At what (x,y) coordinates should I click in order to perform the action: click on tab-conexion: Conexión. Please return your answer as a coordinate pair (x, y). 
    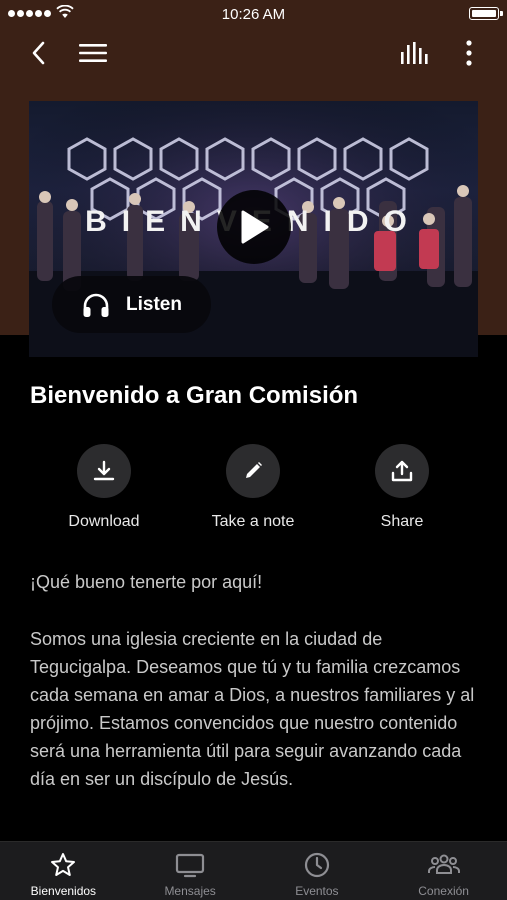
    Looking at the image, I should click on (443, 871).